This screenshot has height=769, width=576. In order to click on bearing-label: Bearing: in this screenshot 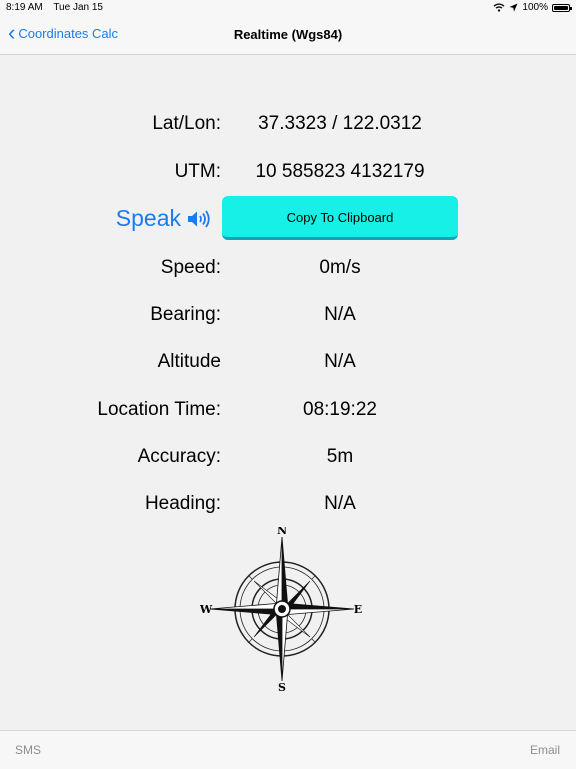, I will do `click(185, 314)`.